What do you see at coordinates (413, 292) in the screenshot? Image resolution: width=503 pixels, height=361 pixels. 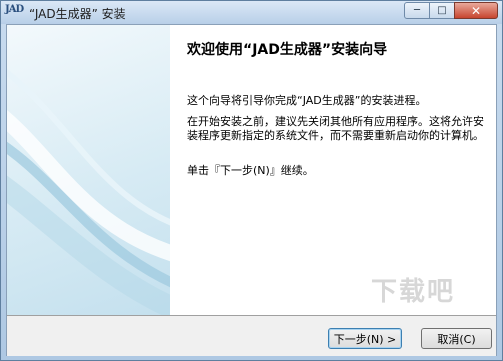 I see `watermark-logo: 下载吧` at bounding box center [413, 292].